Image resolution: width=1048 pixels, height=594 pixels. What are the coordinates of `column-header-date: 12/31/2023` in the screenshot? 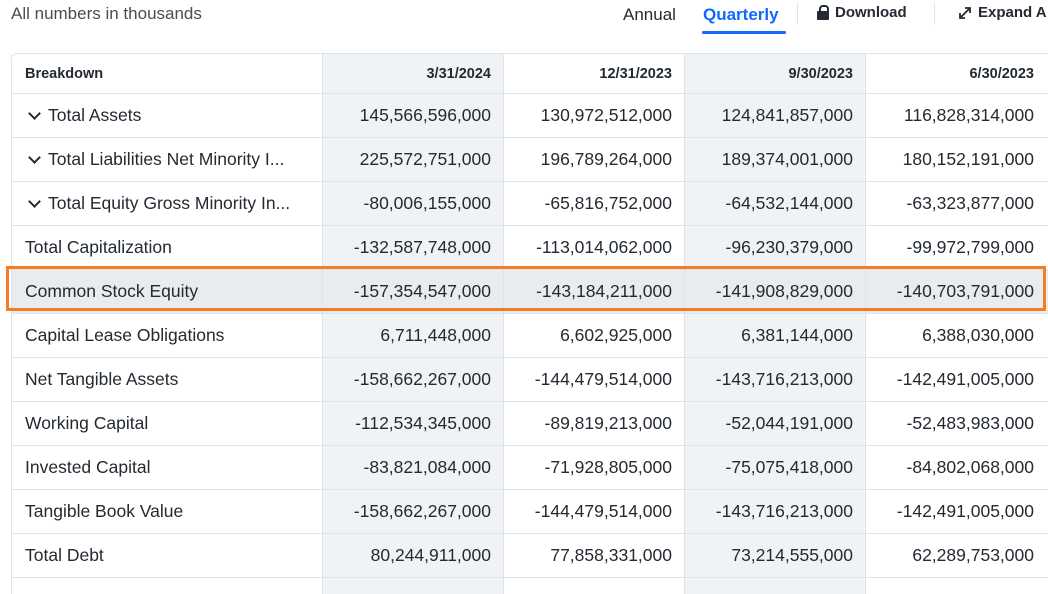 It's located at (635, 73).